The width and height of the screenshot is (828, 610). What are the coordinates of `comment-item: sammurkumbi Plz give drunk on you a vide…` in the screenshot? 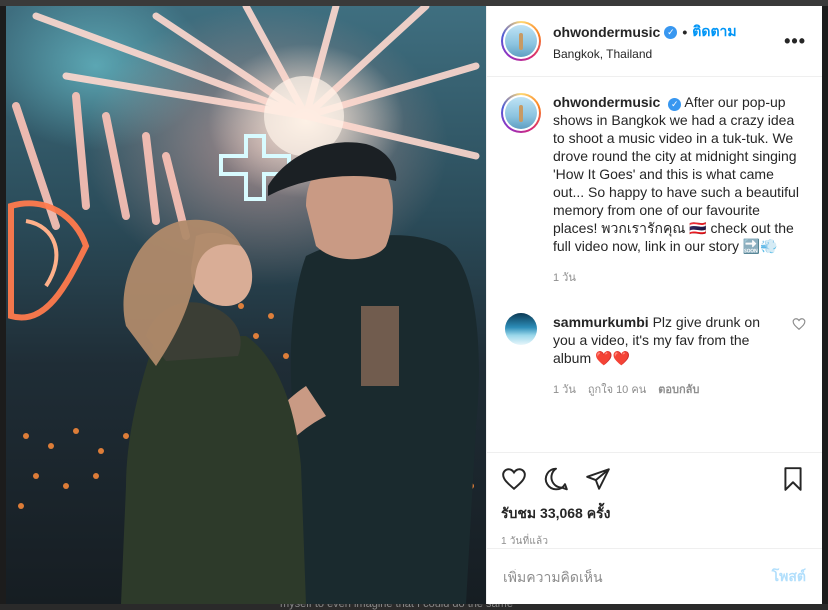 It's located at (653, 356).